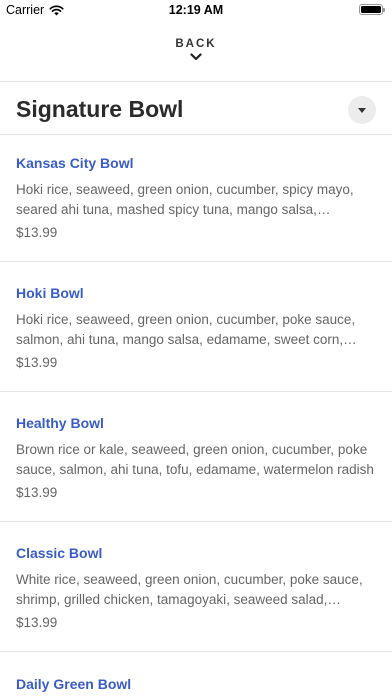 This screenshot has width=392, height=696. What do you see at coordinates (59, 553) in the screenshot?
I see `item-name: Classic Bowl` at bounding box center [59, 553].